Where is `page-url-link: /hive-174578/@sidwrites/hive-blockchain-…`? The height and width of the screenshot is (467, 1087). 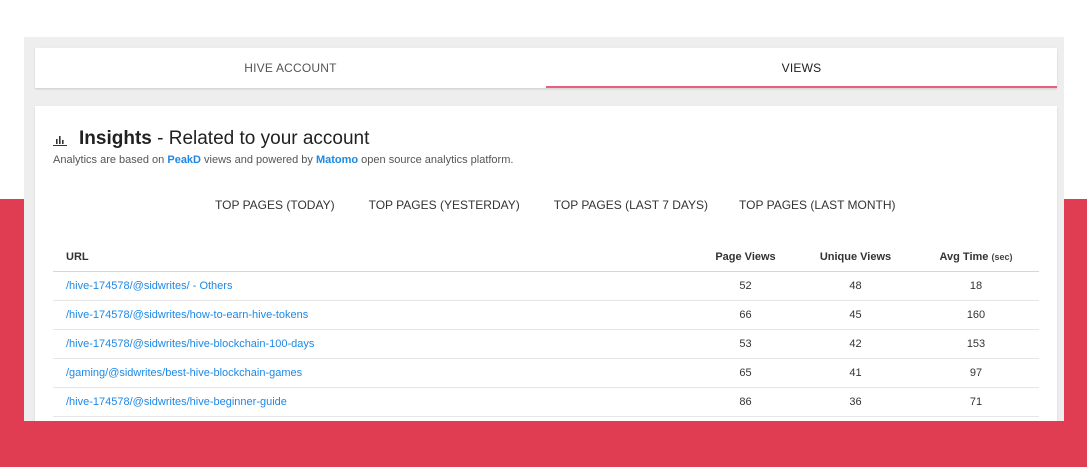 page-url-link: /hive-174578/@sidwrites/hive-blockchain-… is located at coordinates (190, 344).